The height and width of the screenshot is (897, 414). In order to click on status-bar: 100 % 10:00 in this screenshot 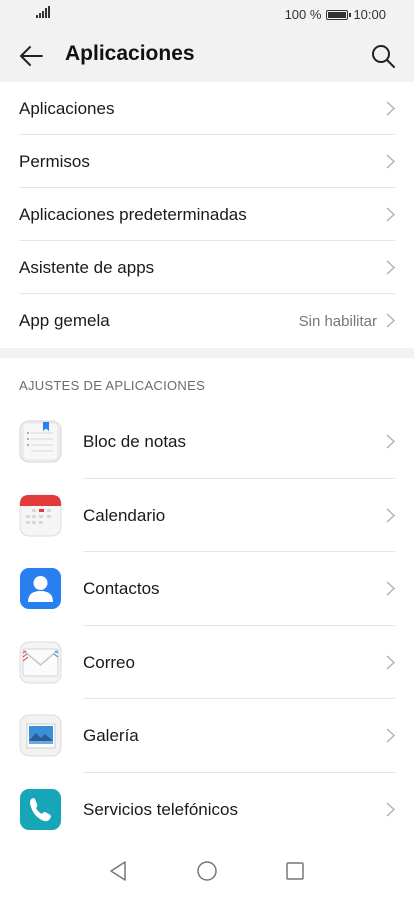, I will do `click(207, 15)`.